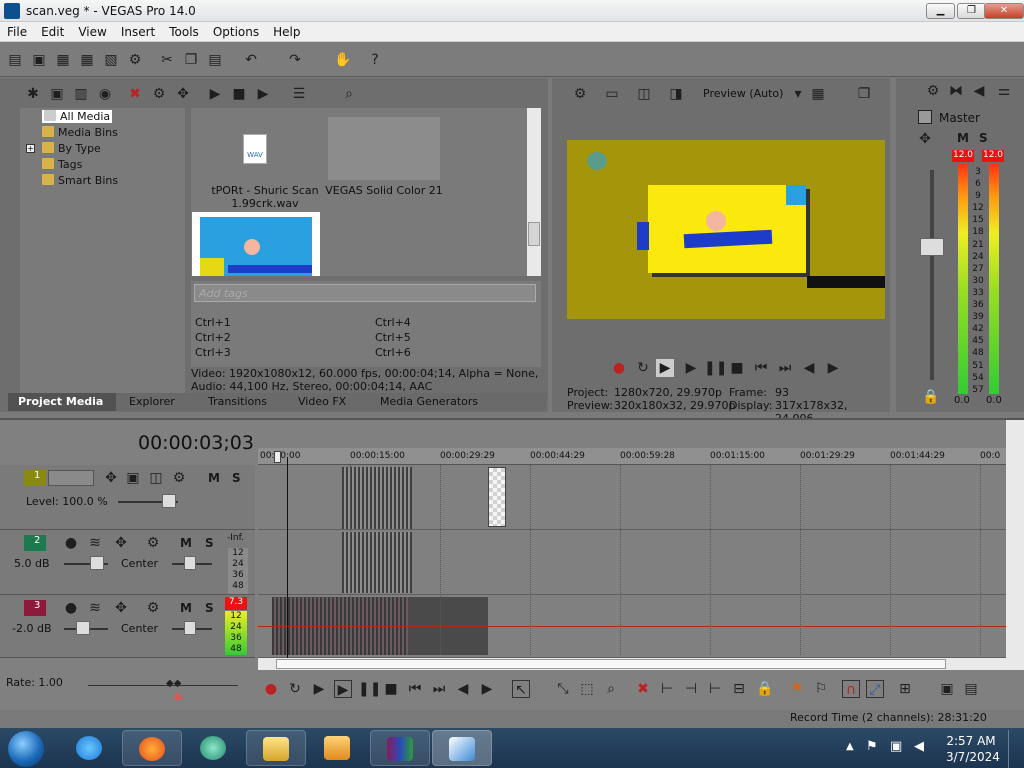 This screenshot has height=768, width=1024. I want to click on taskbar-explorer, so click(276, 748).